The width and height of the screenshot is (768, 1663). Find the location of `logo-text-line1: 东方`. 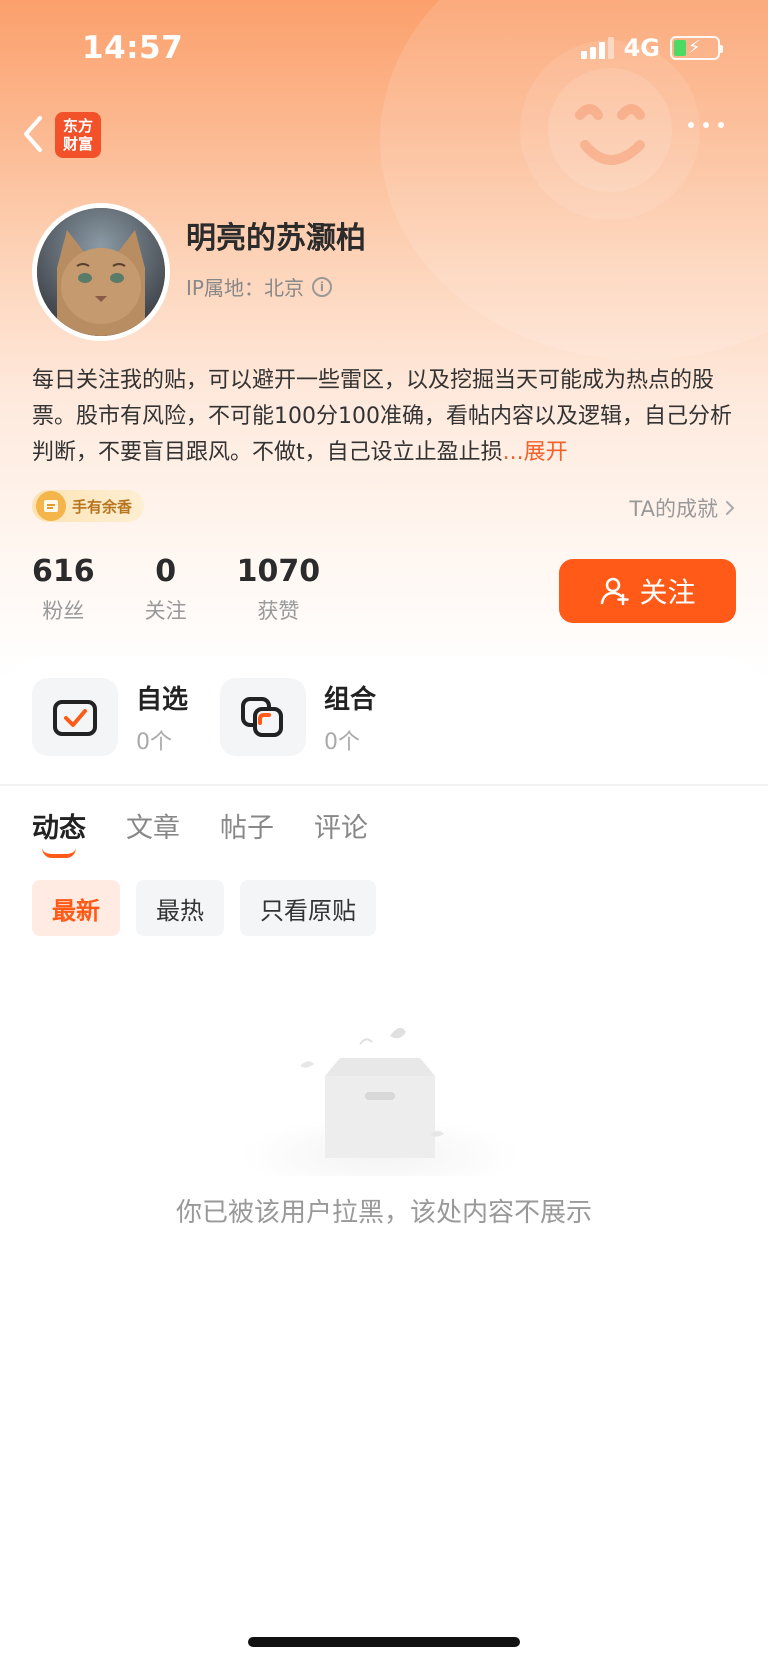

logo-text-line1: 东方 is located at coordinates (77, 126).